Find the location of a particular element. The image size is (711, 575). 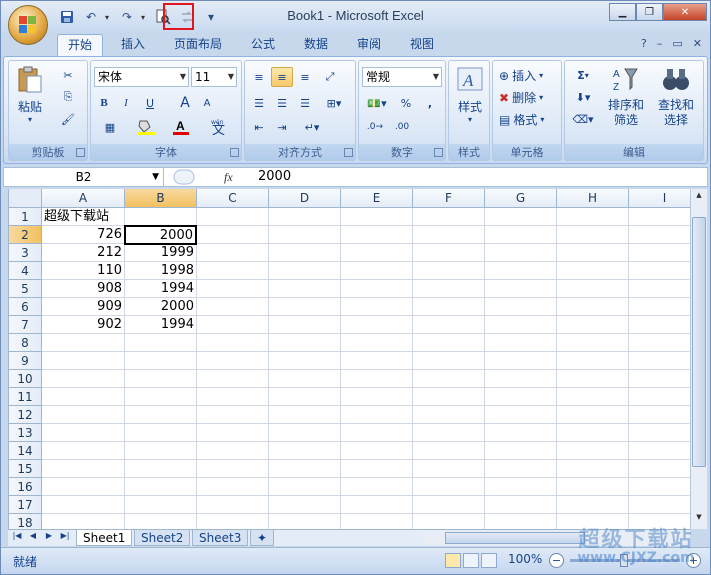

cell-b1 is located at coordinates (161, 217).